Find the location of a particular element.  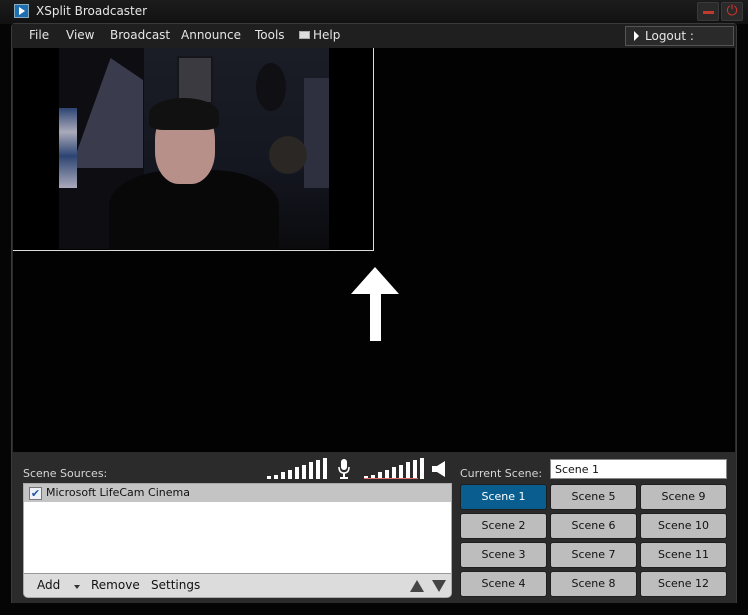

flag is located at coordinates (68, 148).